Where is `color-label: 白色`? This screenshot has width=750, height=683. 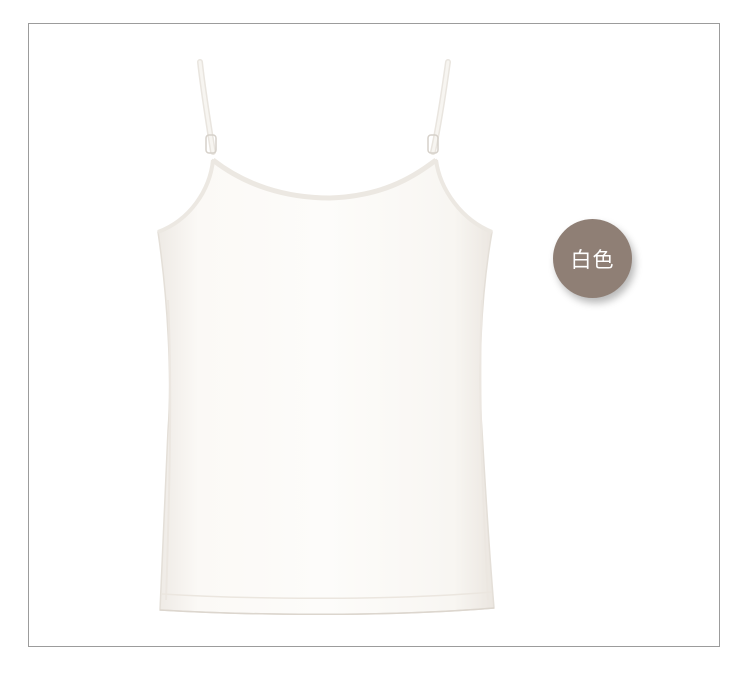
color-label: 白色 is located at coordinates (592, 259).